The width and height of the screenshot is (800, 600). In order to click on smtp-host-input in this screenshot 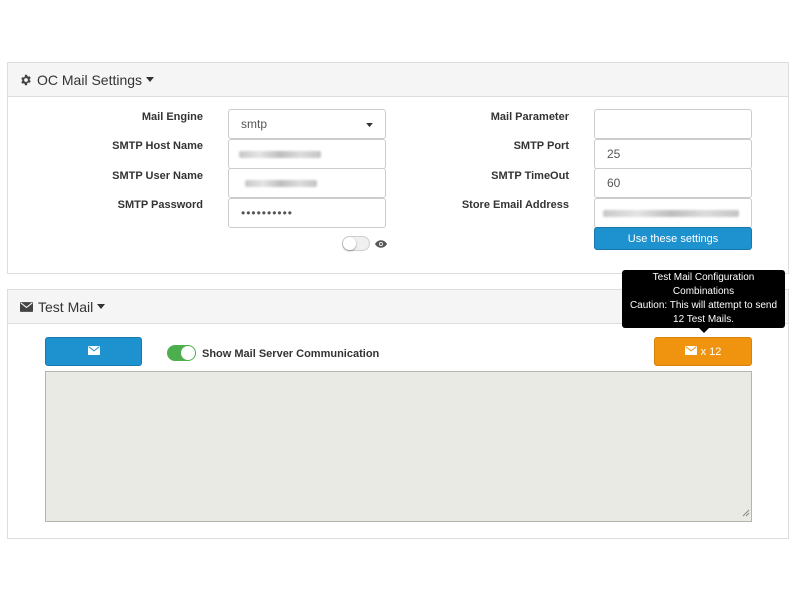, I will do `click(307, 154)`.